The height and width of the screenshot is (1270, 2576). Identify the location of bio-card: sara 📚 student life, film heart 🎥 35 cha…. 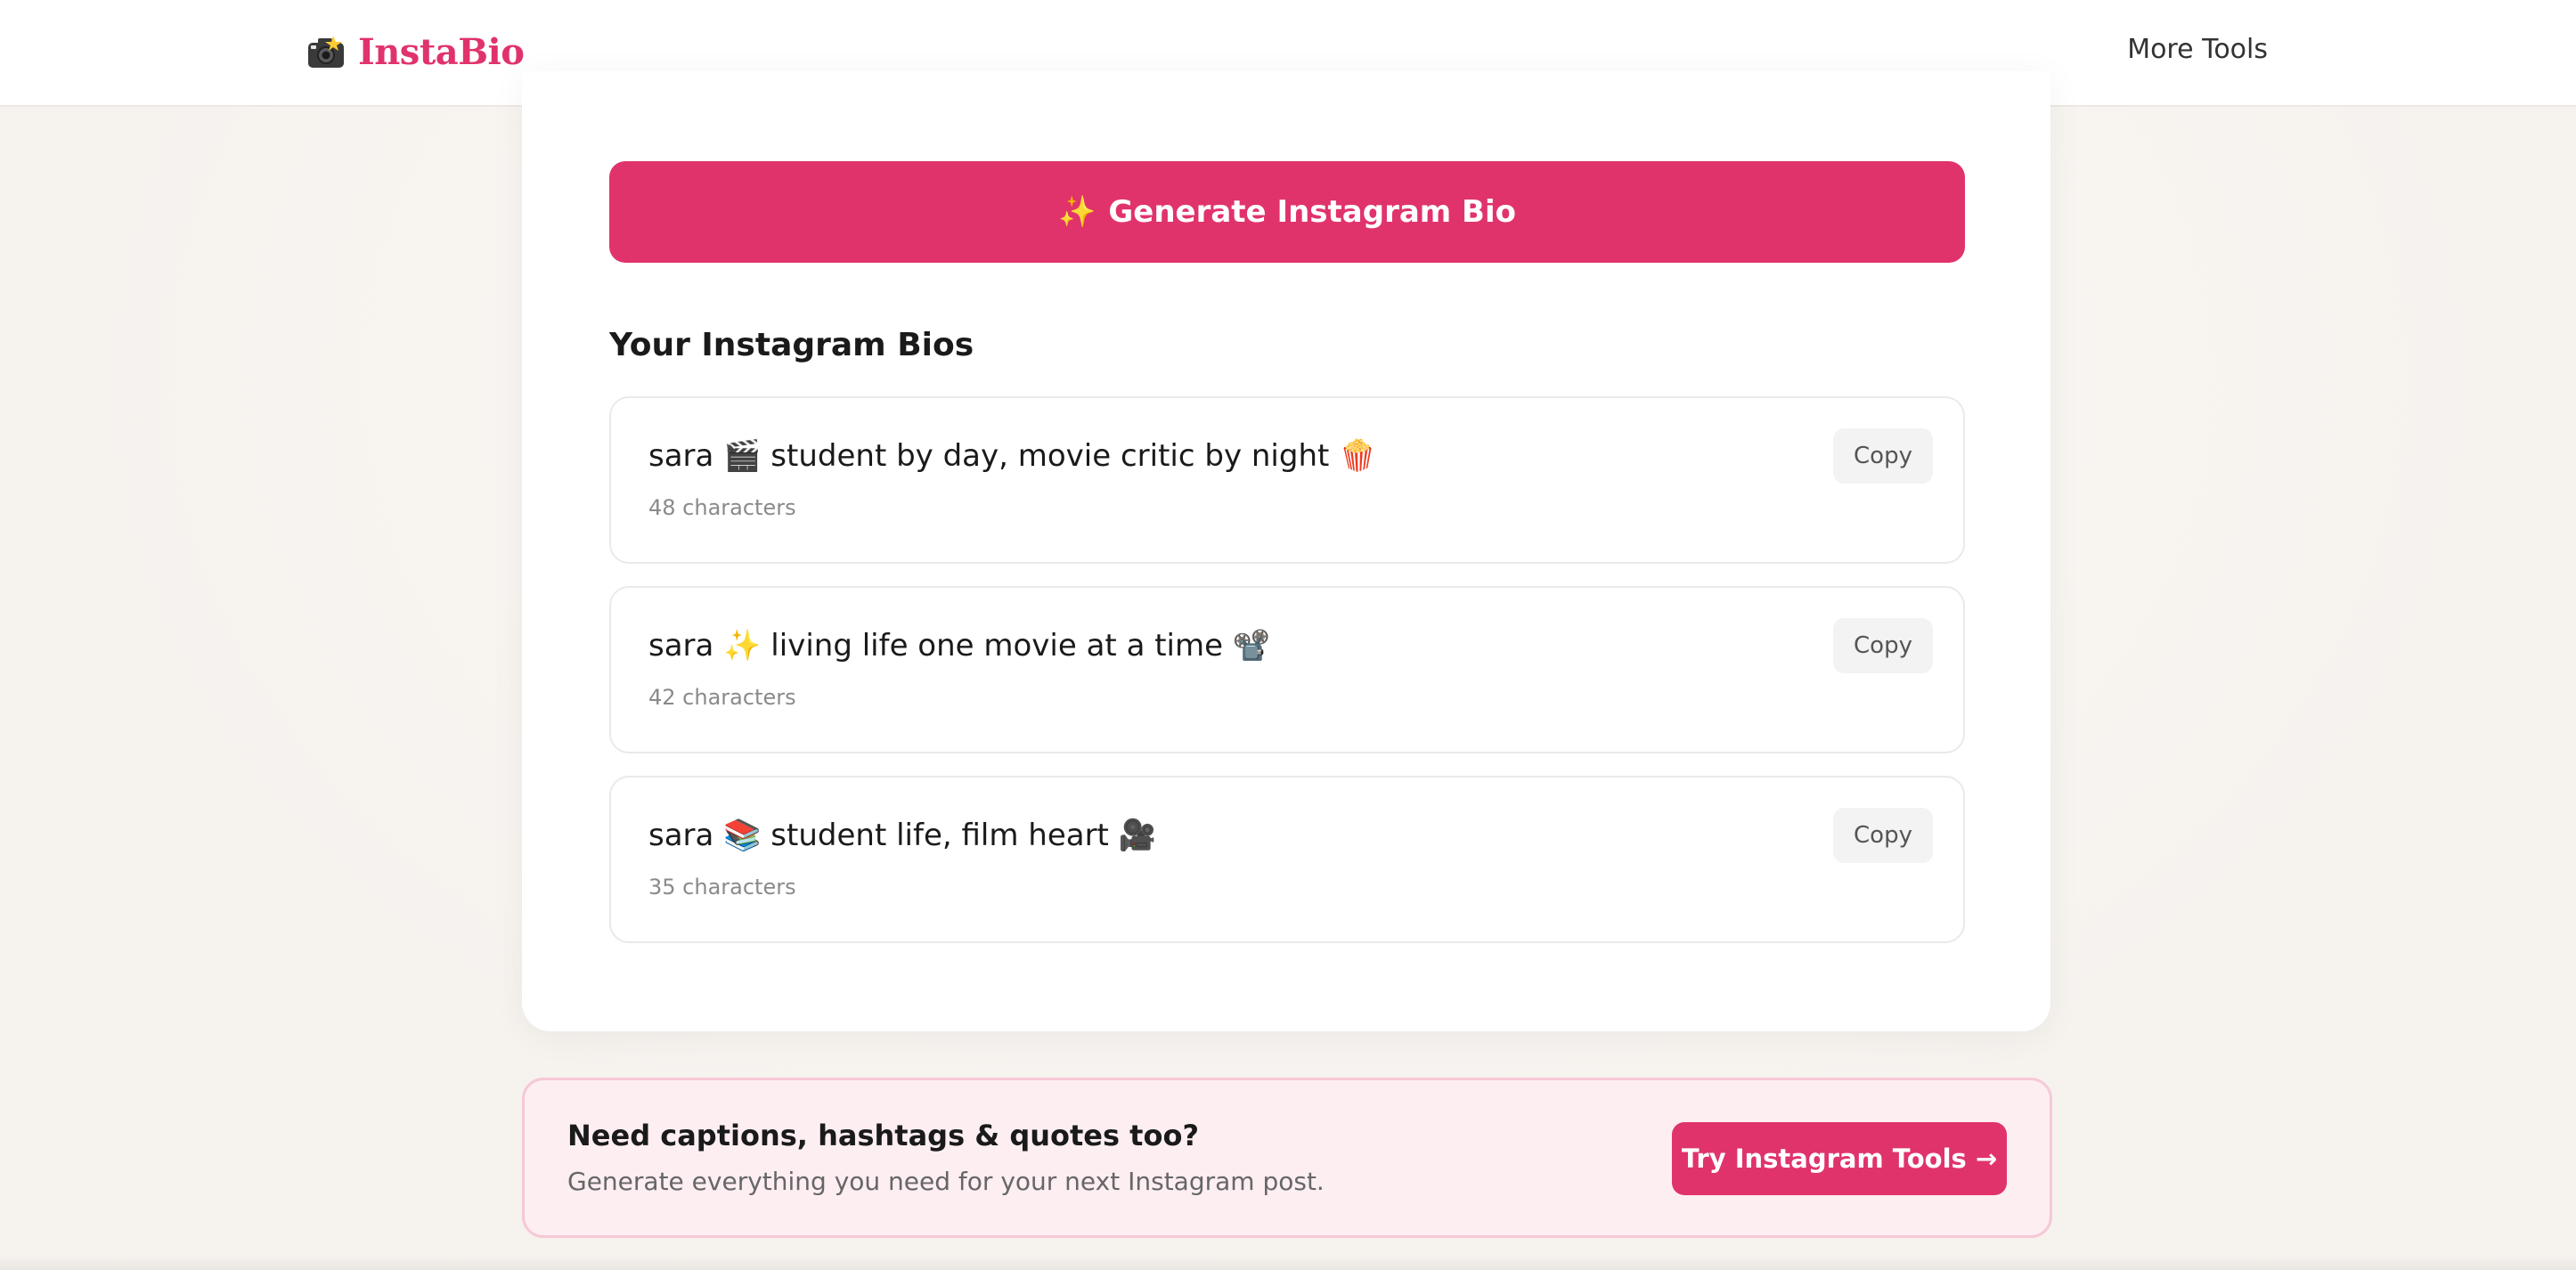
(1287, 859).